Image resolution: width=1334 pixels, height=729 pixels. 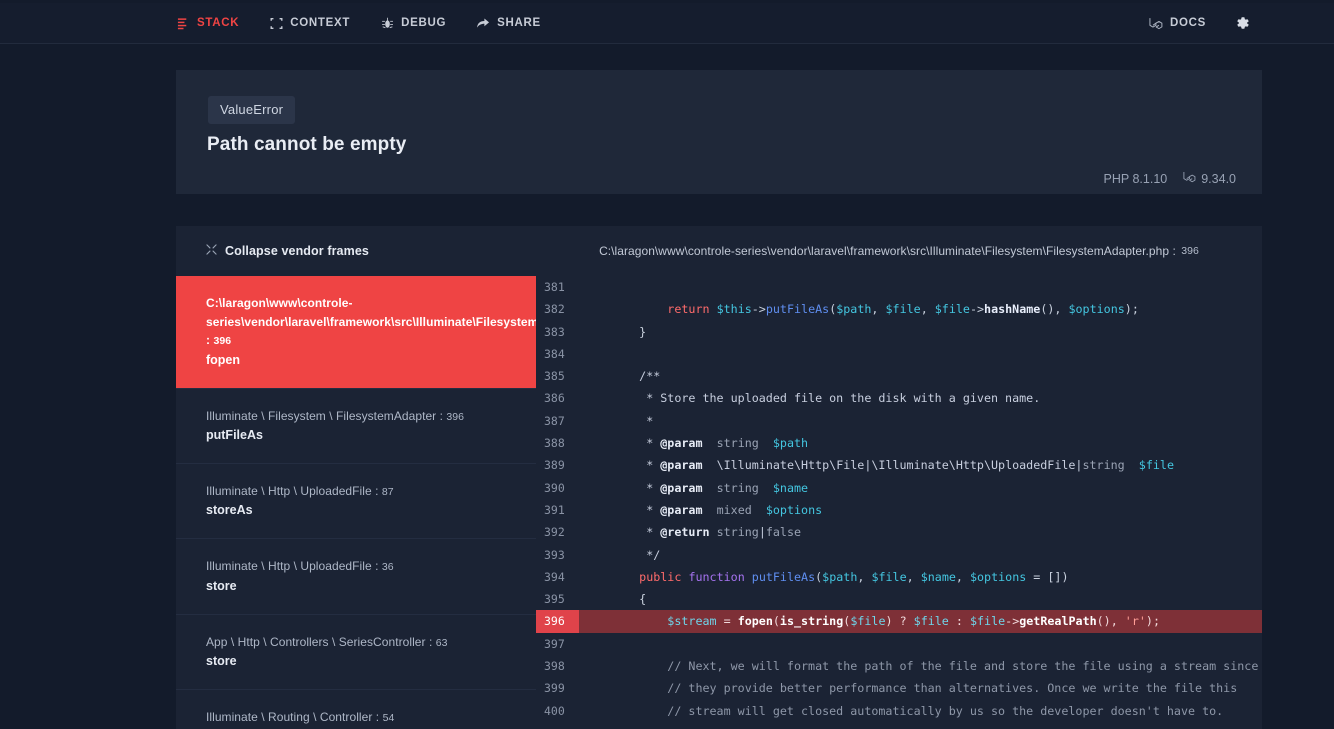 I want to click on collapse-vendor-frames-button: Collapse vendor frames, so click(x=287, y=251).